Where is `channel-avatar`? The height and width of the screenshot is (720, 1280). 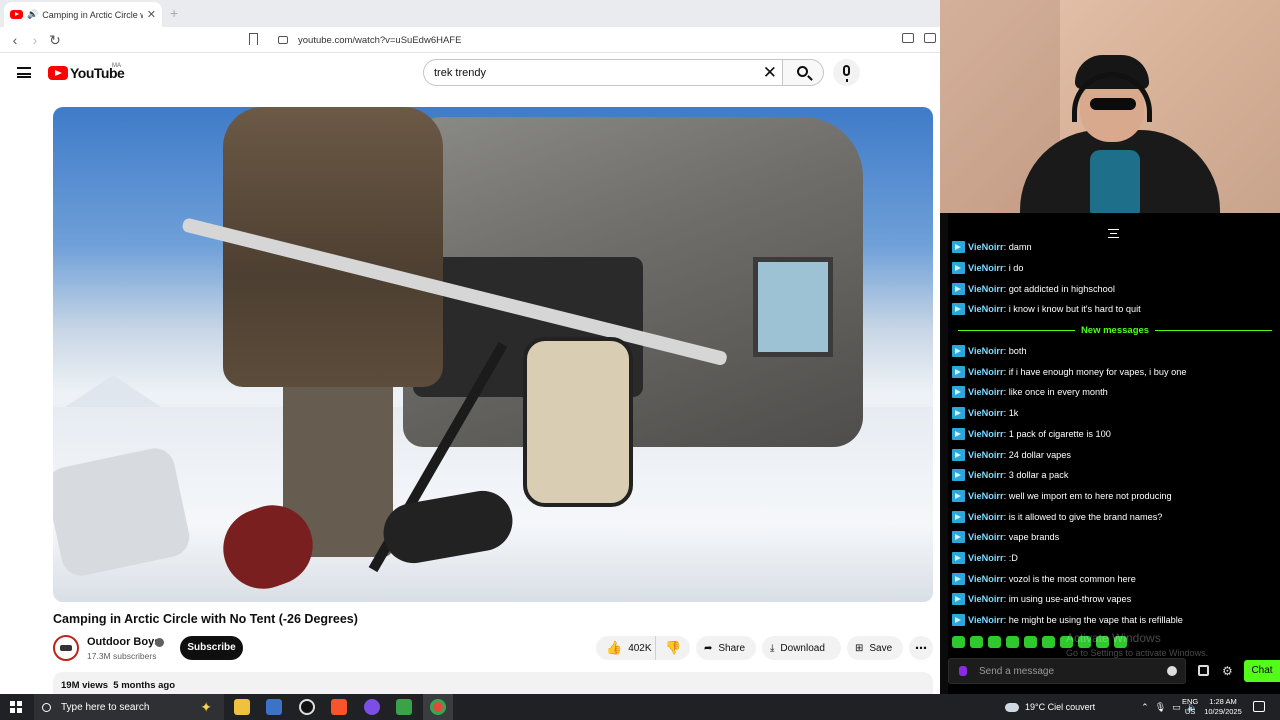
channel-avatar is located at coordinates (66, 648).